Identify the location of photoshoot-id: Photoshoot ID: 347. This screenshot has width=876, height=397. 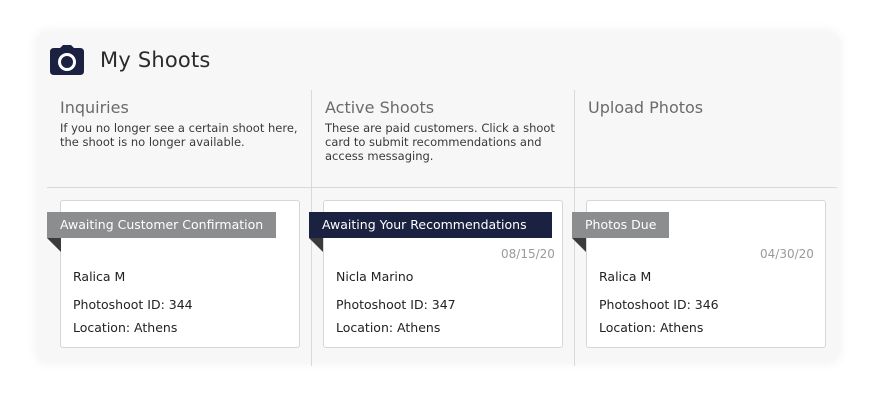
(396, 304).